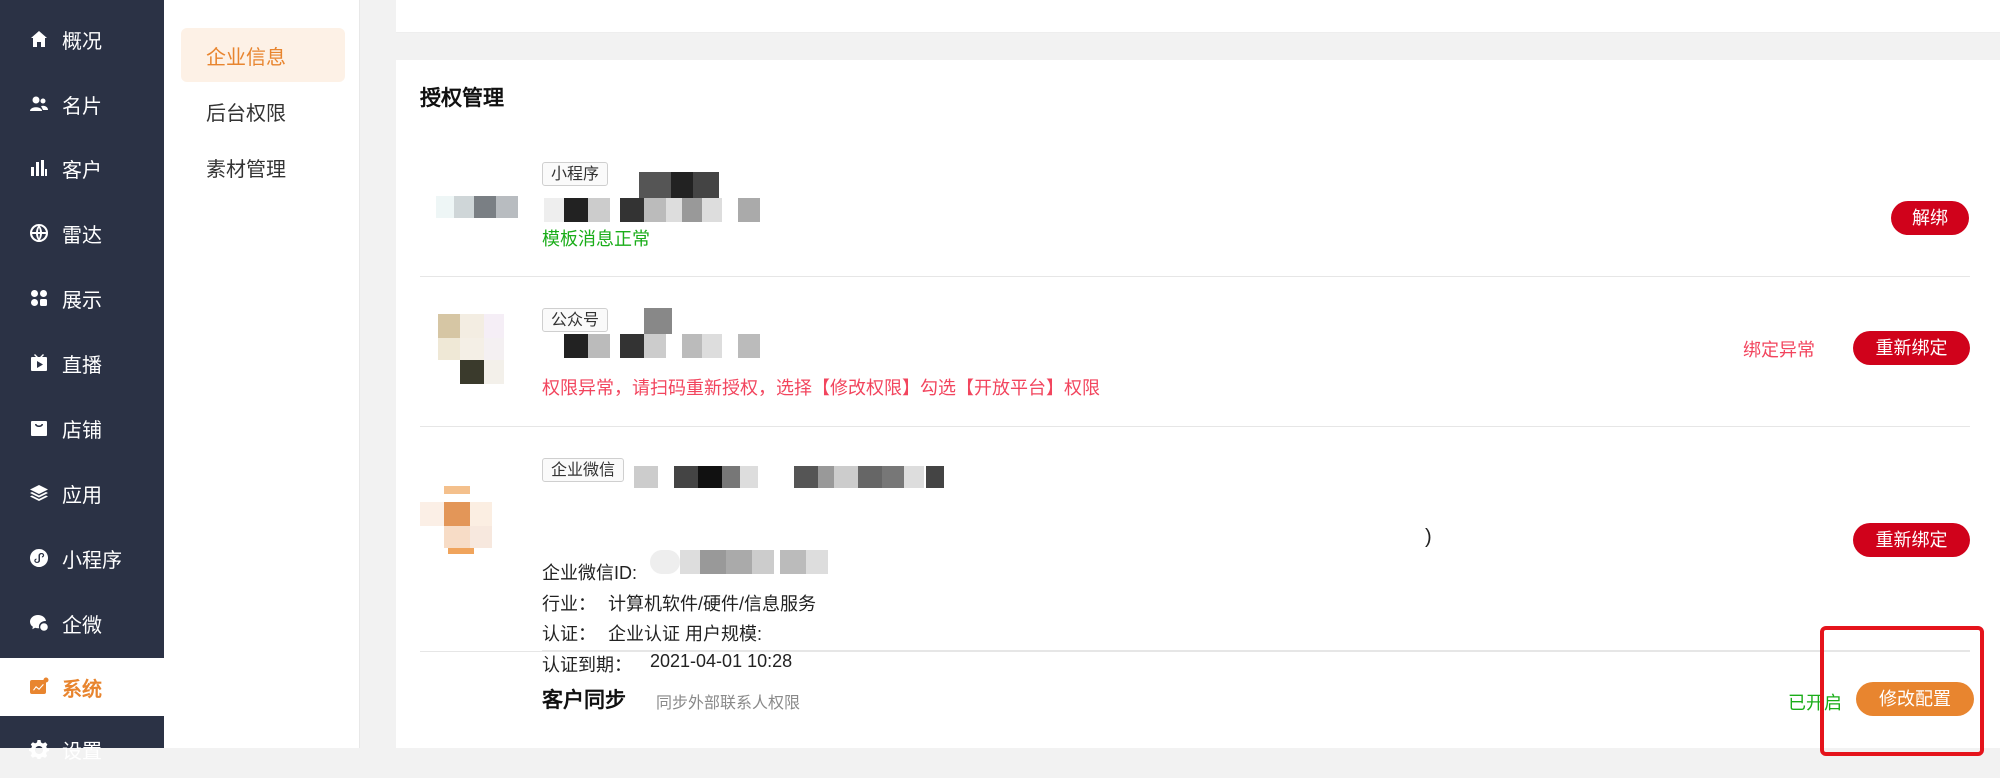 The width and height of the screenshot is (2000, 778). I want to click on certification-value: 企业认证 用户规模:, so click(685, 634).